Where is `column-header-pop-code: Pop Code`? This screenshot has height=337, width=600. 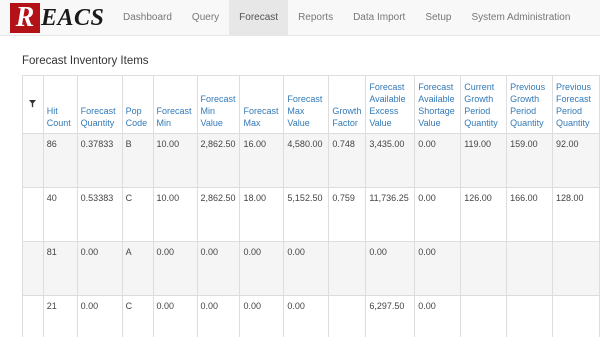
column-header-pop-code: Pop Code is located at coordinates (137, 104).